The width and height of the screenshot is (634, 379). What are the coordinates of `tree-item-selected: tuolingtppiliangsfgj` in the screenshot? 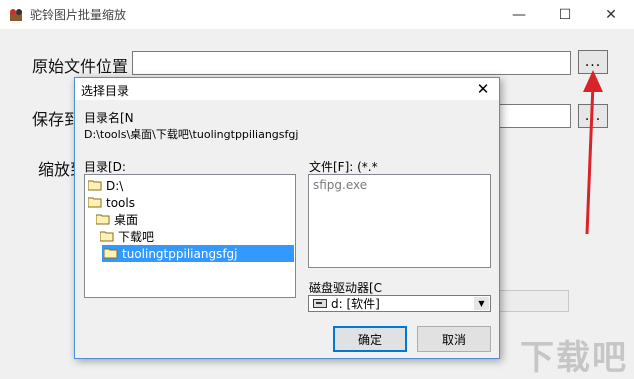 It's located at (198, 253).